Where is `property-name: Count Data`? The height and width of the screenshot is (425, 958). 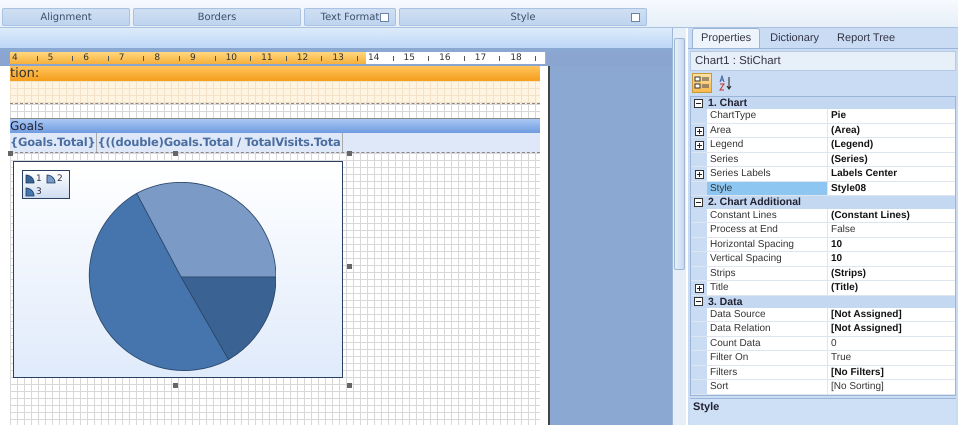
property-name: Count Data is located at coordinates (759, 344).